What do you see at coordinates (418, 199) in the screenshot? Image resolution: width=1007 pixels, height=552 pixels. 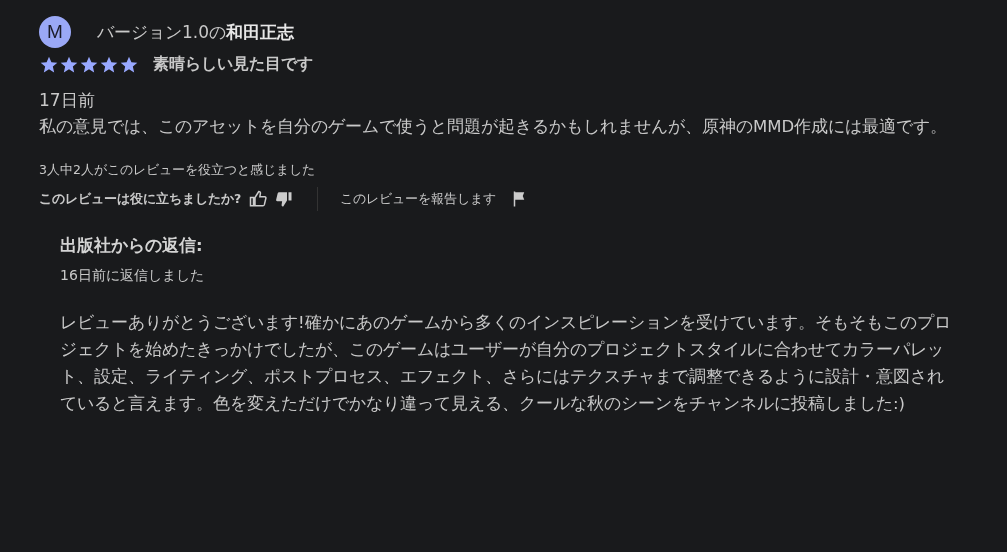 I see `report-link: このレビューを報告します` at bounding box center [418, 199].